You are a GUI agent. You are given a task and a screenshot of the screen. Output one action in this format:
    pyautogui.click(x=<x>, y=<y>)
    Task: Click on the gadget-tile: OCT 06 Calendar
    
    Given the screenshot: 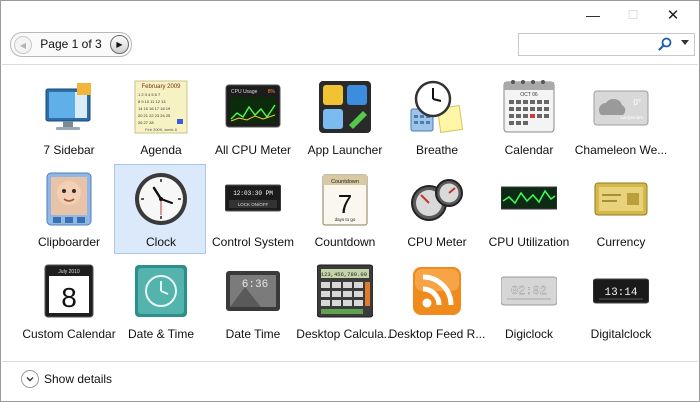 What is the action you would take?
    pyautogui.click(x=528, y=117)
    